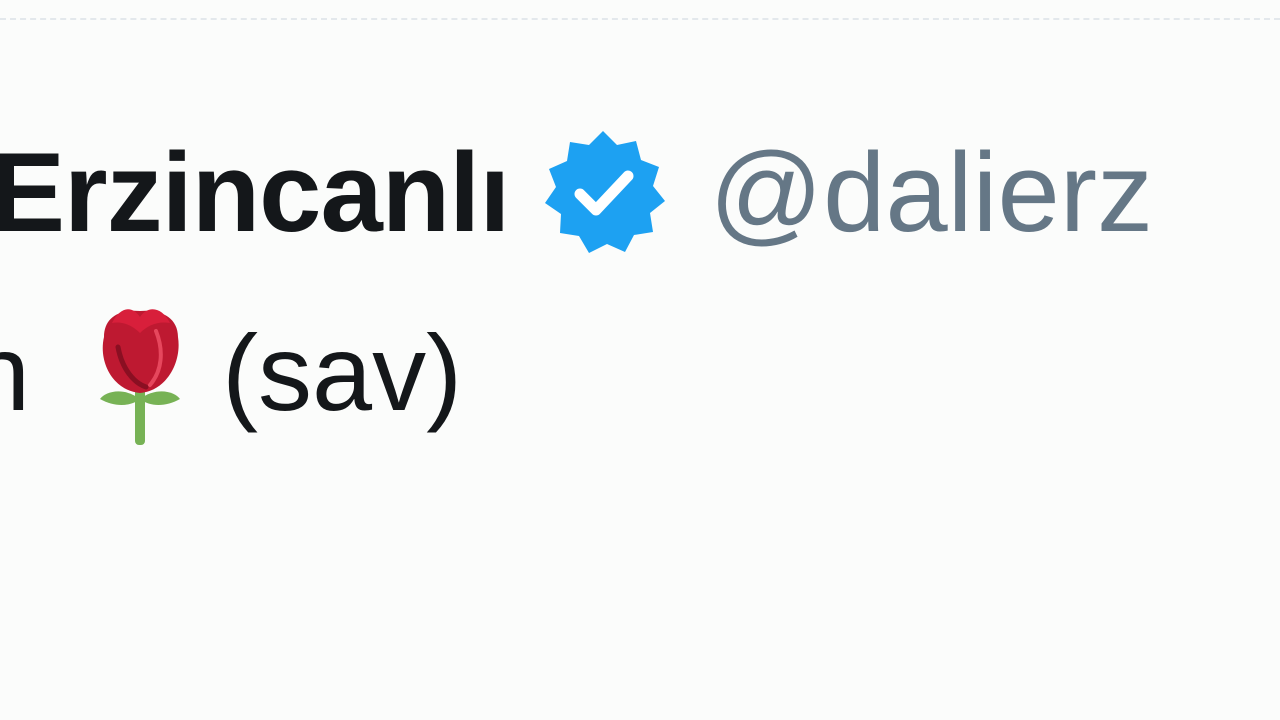 This screenshot has height=720, width=1280. What do you see at coordinates (142, 376) in the screenshot?
I see `rose-icon` at bounding box center [142, 376].